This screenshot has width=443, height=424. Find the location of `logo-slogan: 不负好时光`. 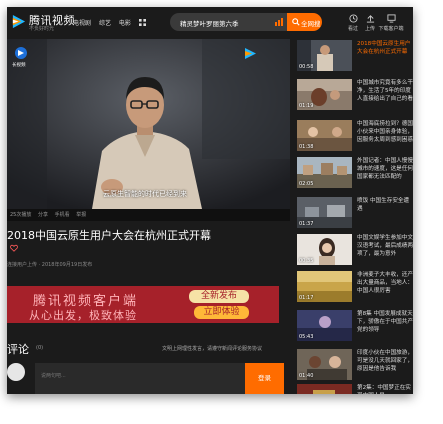

logo-slogan: 不负好时光 is located at coordinates (42, 29).